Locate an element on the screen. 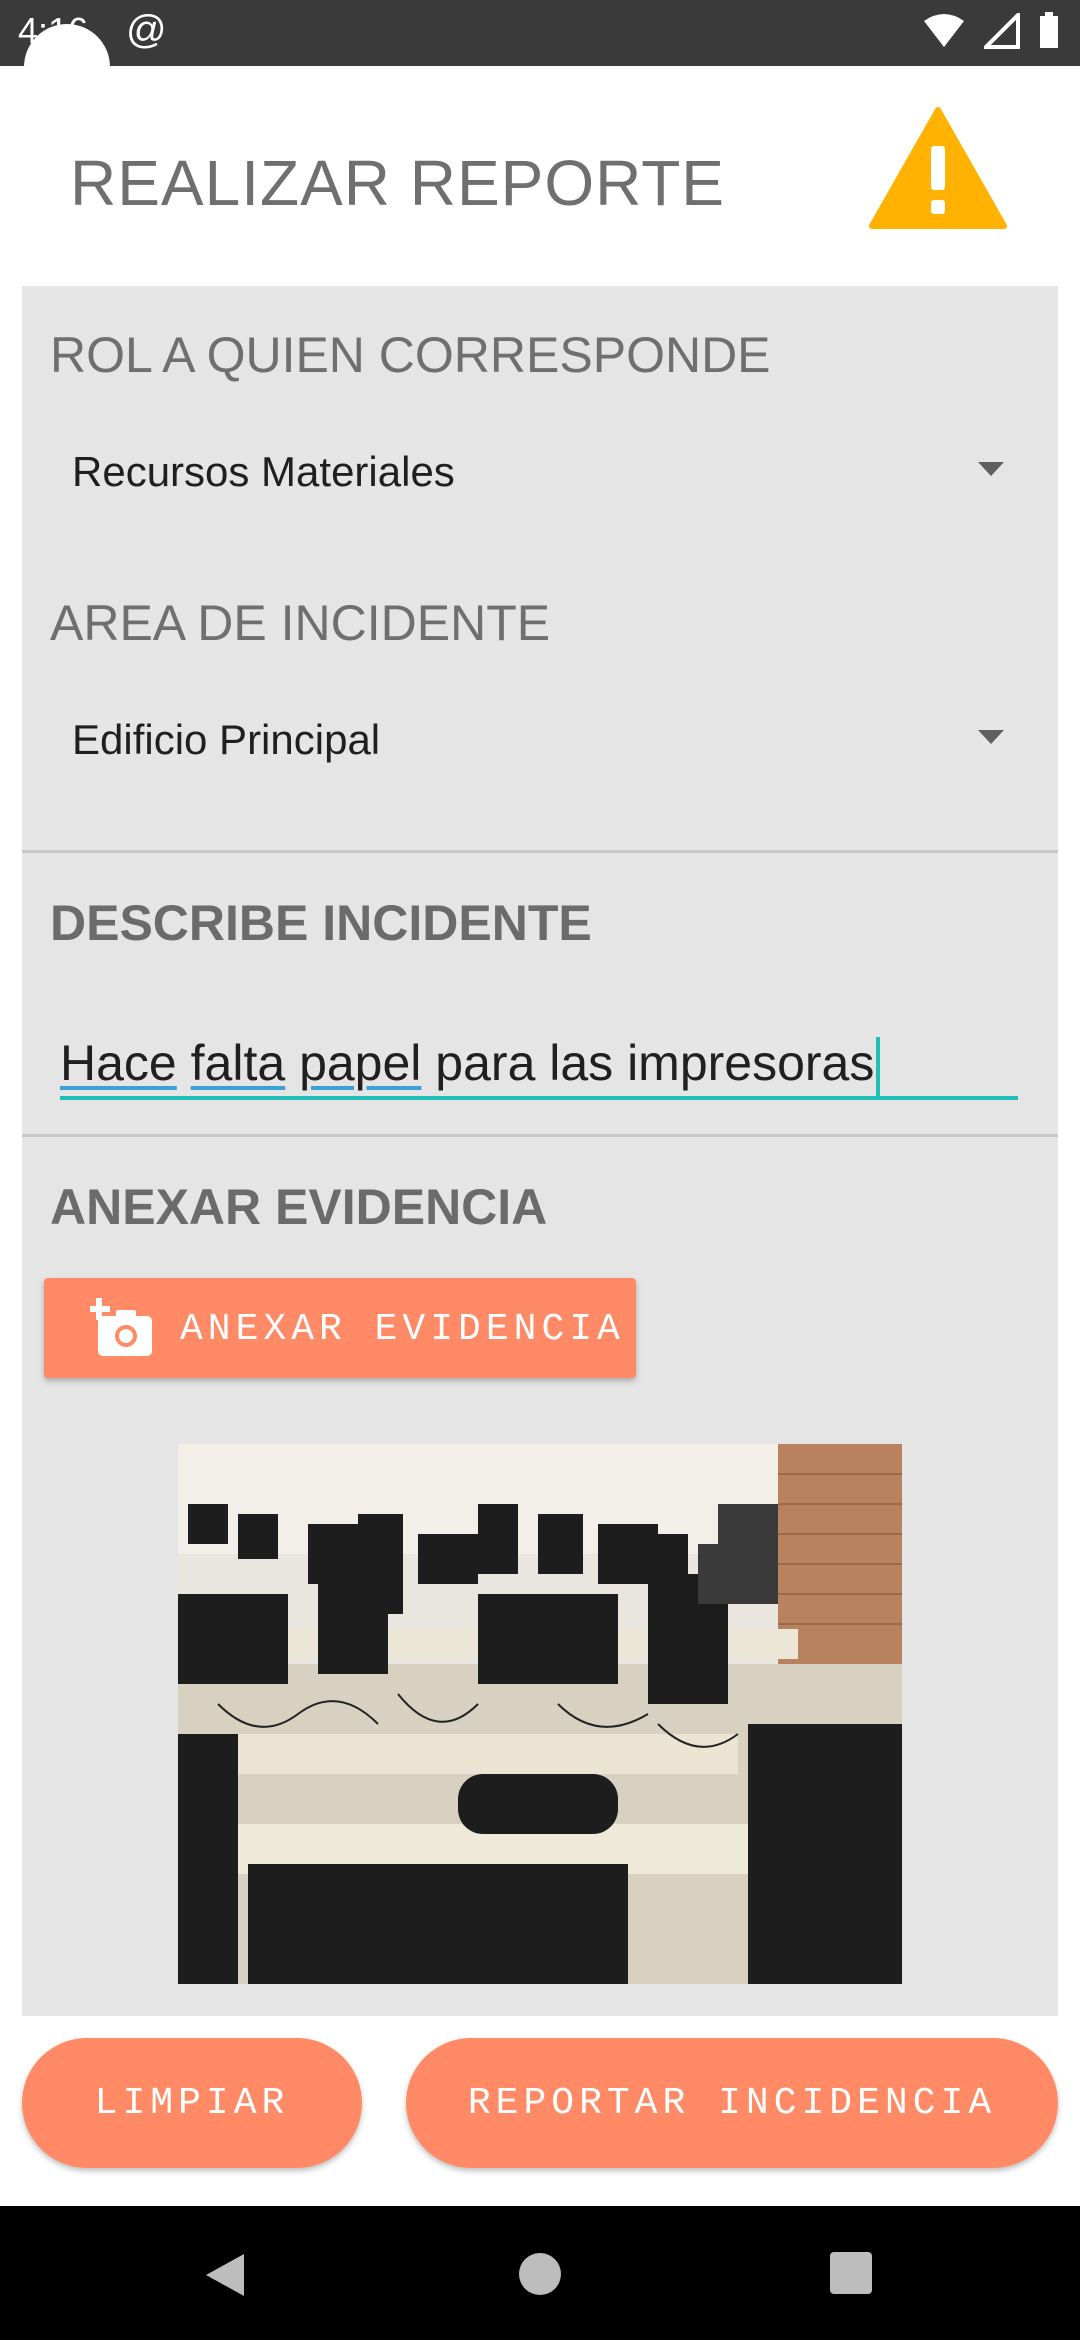  rol-value: Recursos Materiales is located at coordinates (263, 471).